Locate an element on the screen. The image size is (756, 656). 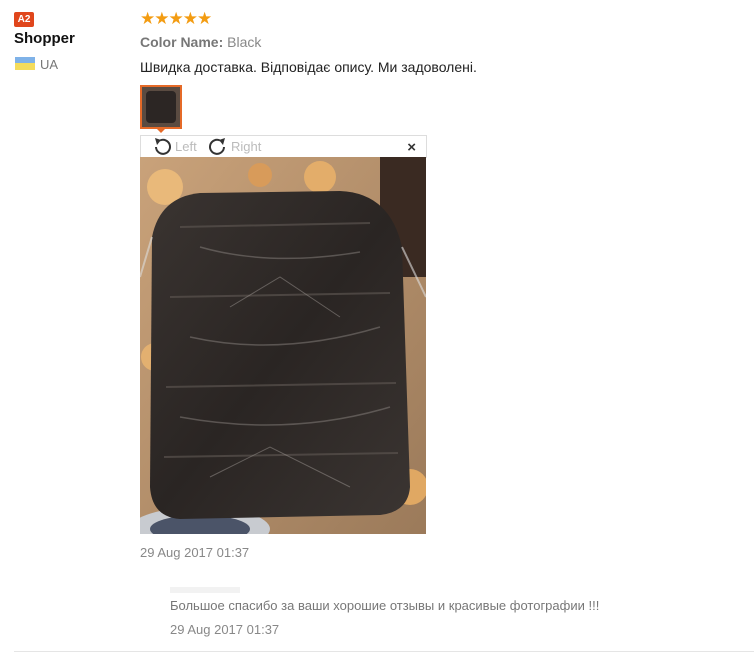
color-attribute: Color Name: Black is located at coordinates (200, 42).